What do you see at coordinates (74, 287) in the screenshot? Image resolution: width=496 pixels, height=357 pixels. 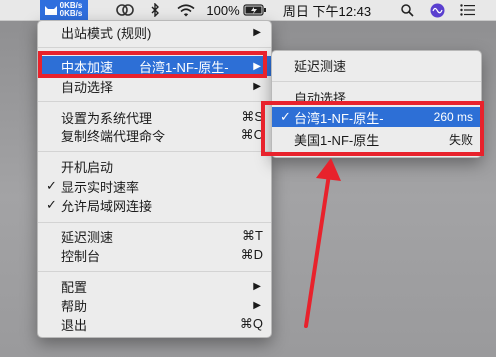 I see `menu-item-label: 配置` at bounding box center [74, 287].